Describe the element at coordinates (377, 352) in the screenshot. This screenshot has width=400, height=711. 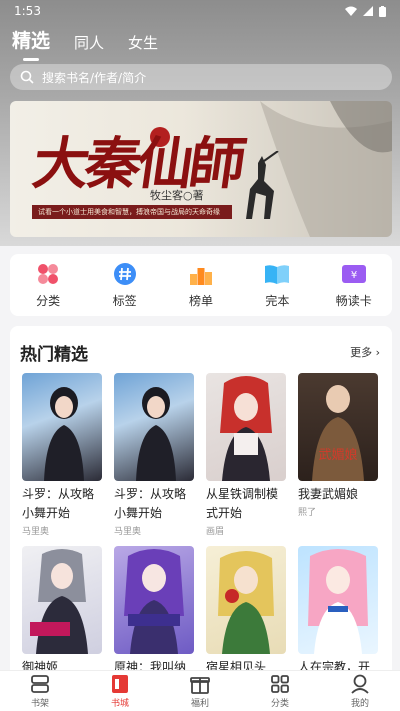
I see `chevron-right-icon: ›` at that location.